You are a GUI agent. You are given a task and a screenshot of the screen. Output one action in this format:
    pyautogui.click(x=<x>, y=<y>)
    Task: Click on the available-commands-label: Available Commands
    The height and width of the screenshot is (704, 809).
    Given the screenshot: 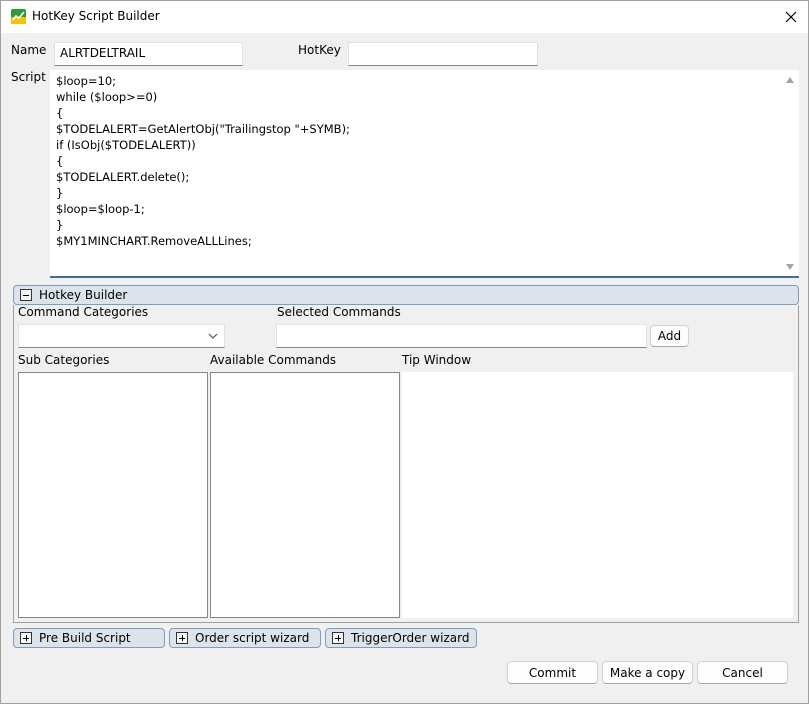 What is the action you would take?
    pyautogui.click(x=273, y=360)
    